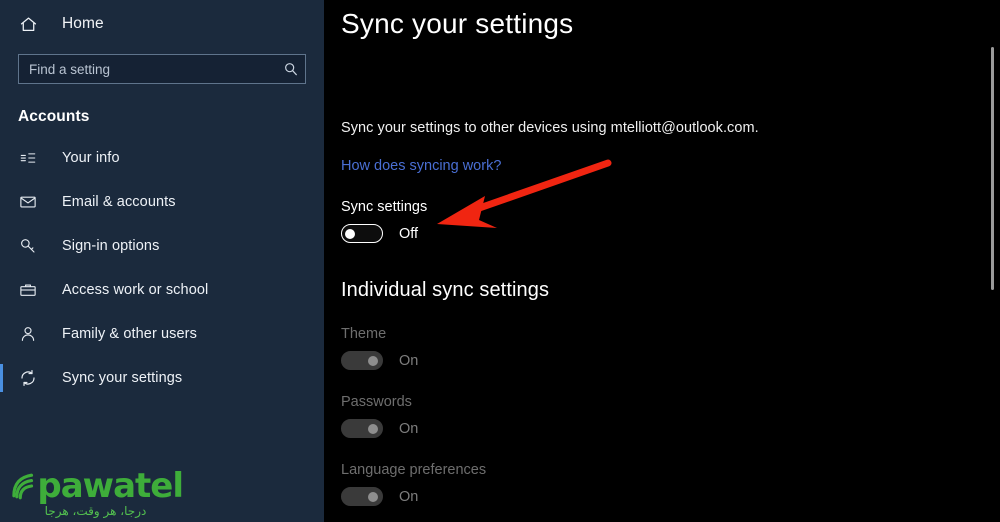  I want to click on individual-sync-settings-heading: Individual sync settings, so click(445, 290).